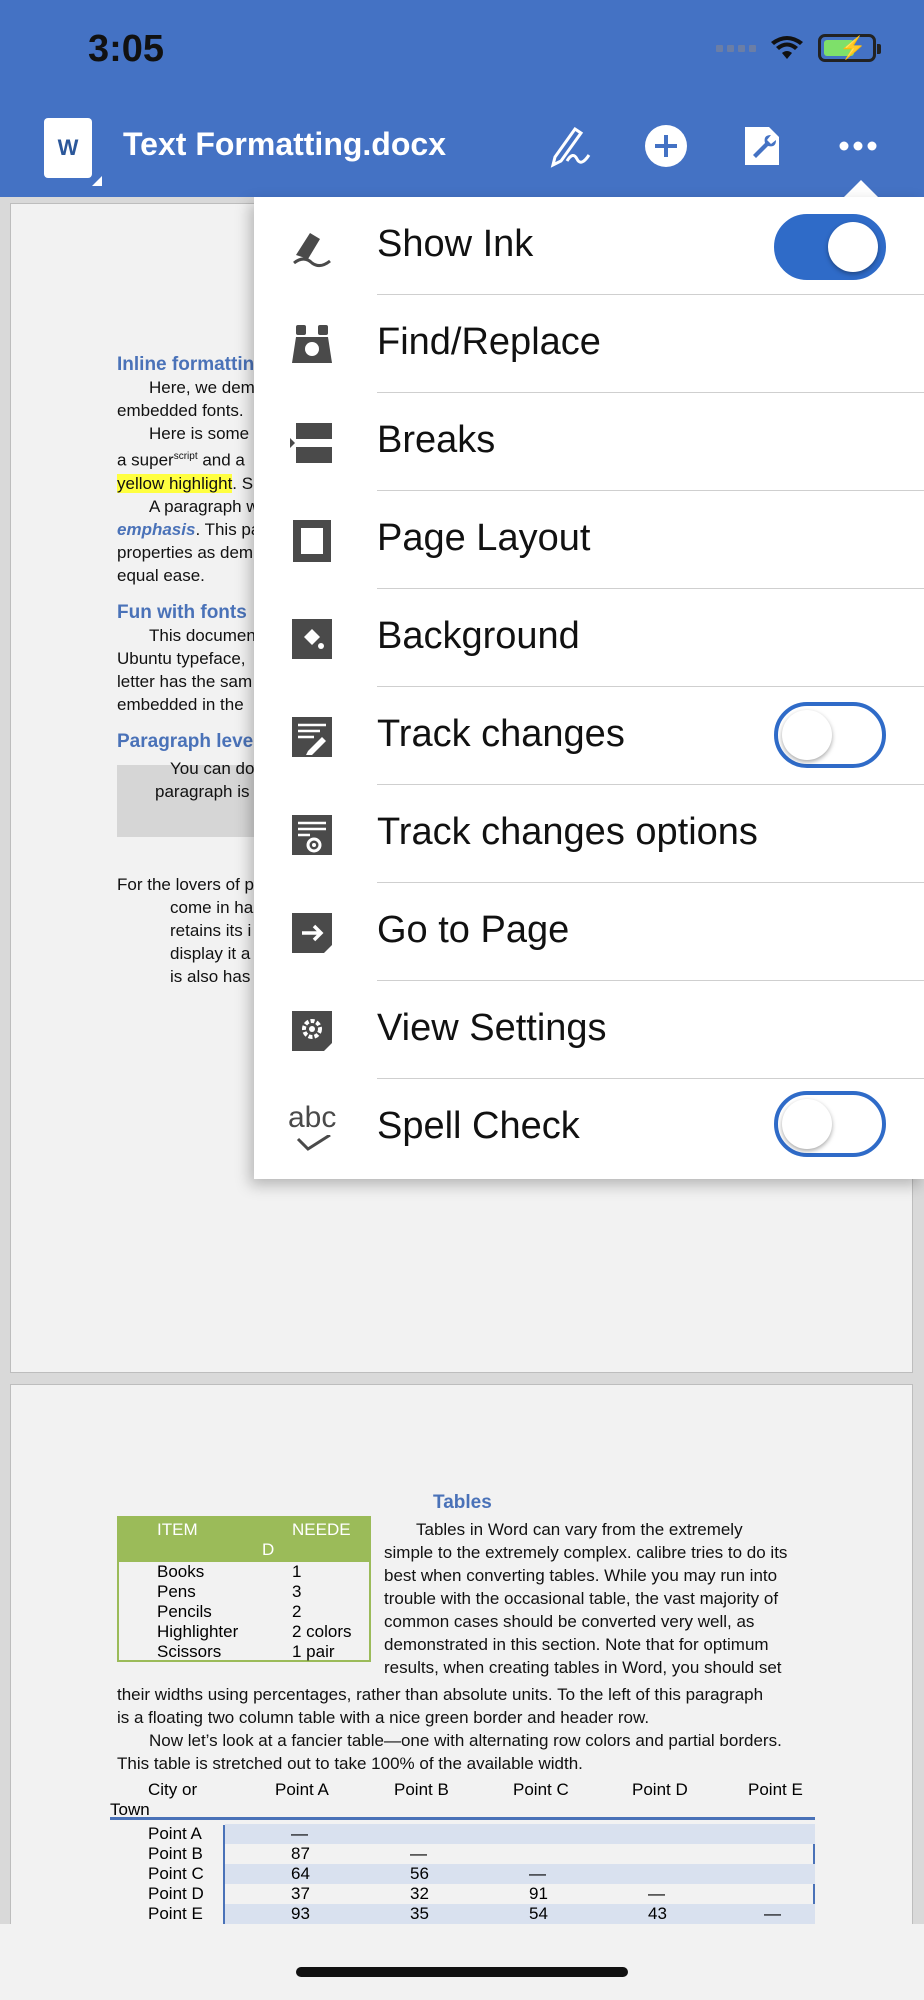 Image resolution: width=924 pixels, height=2000 pixels. Describe the element at coordinates (589, 344) in the screenshot. I see `menu-item-find-replace: Find/Replace` at that location.